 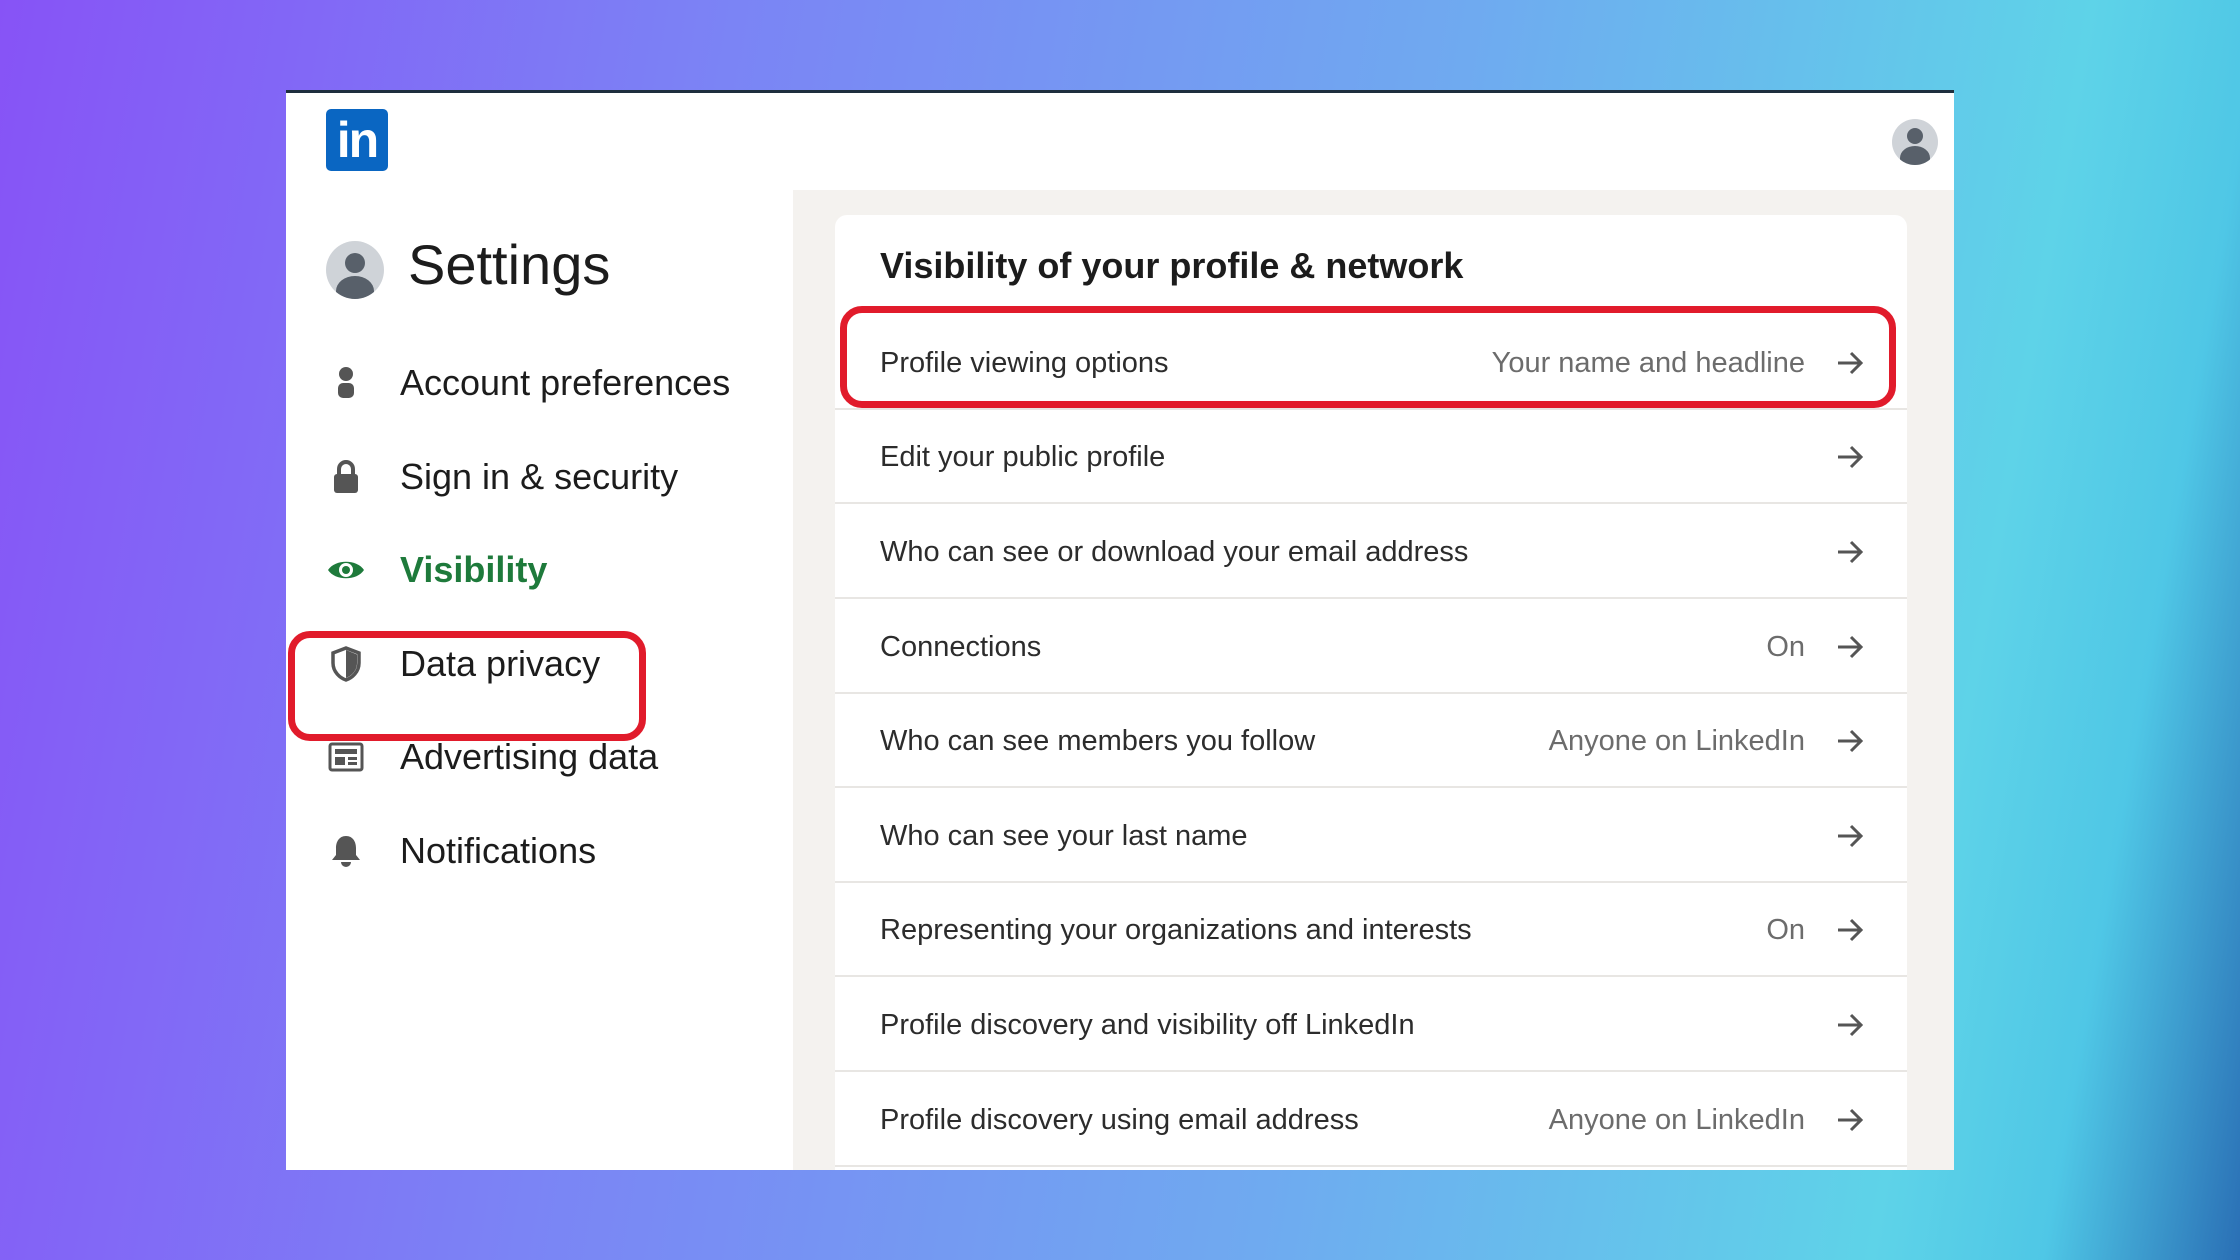 I want to click on sidebar-item-data-privacy: Data privacy, so click(x=539, y=664).